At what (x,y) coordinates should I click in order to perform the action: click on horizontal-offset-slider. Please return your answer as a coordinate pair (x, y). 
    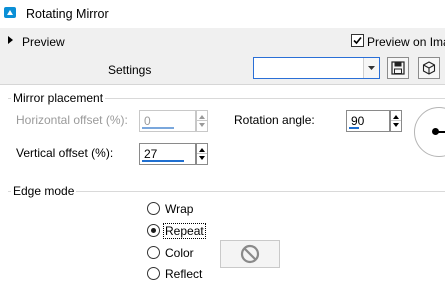
    Looking at the image, I should click on (158, 128).